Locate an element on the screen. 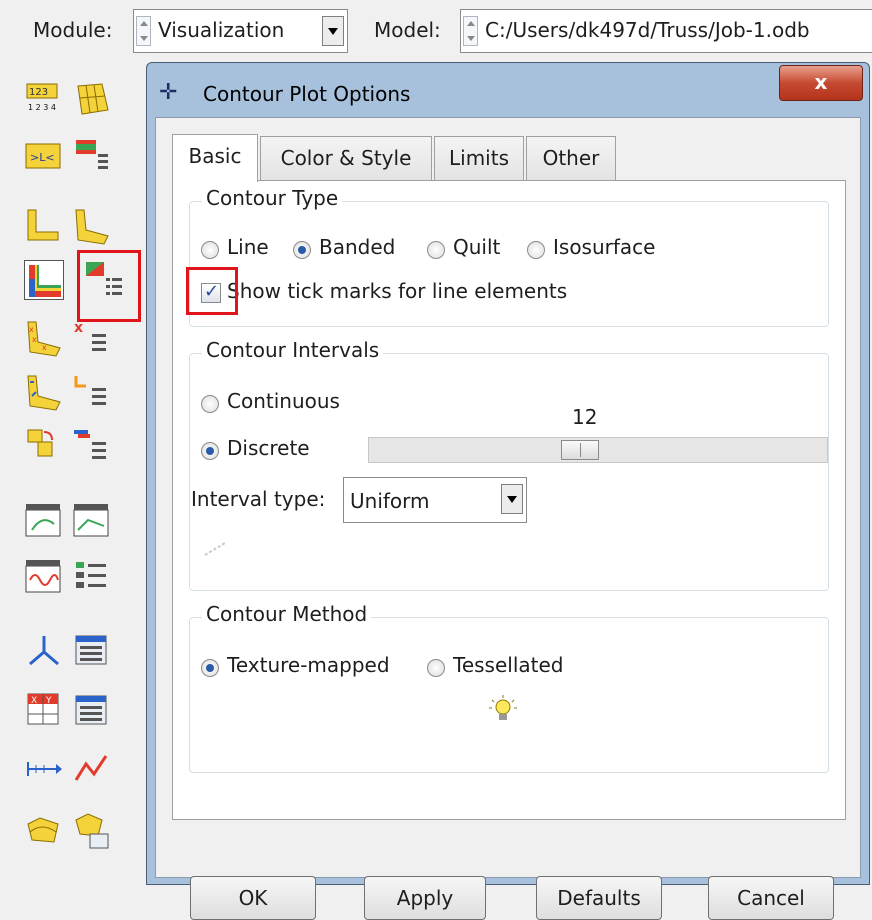 The width and height of the screenshot is (872, 920). plot-deformed-icon is located at coordinates (92, 226).